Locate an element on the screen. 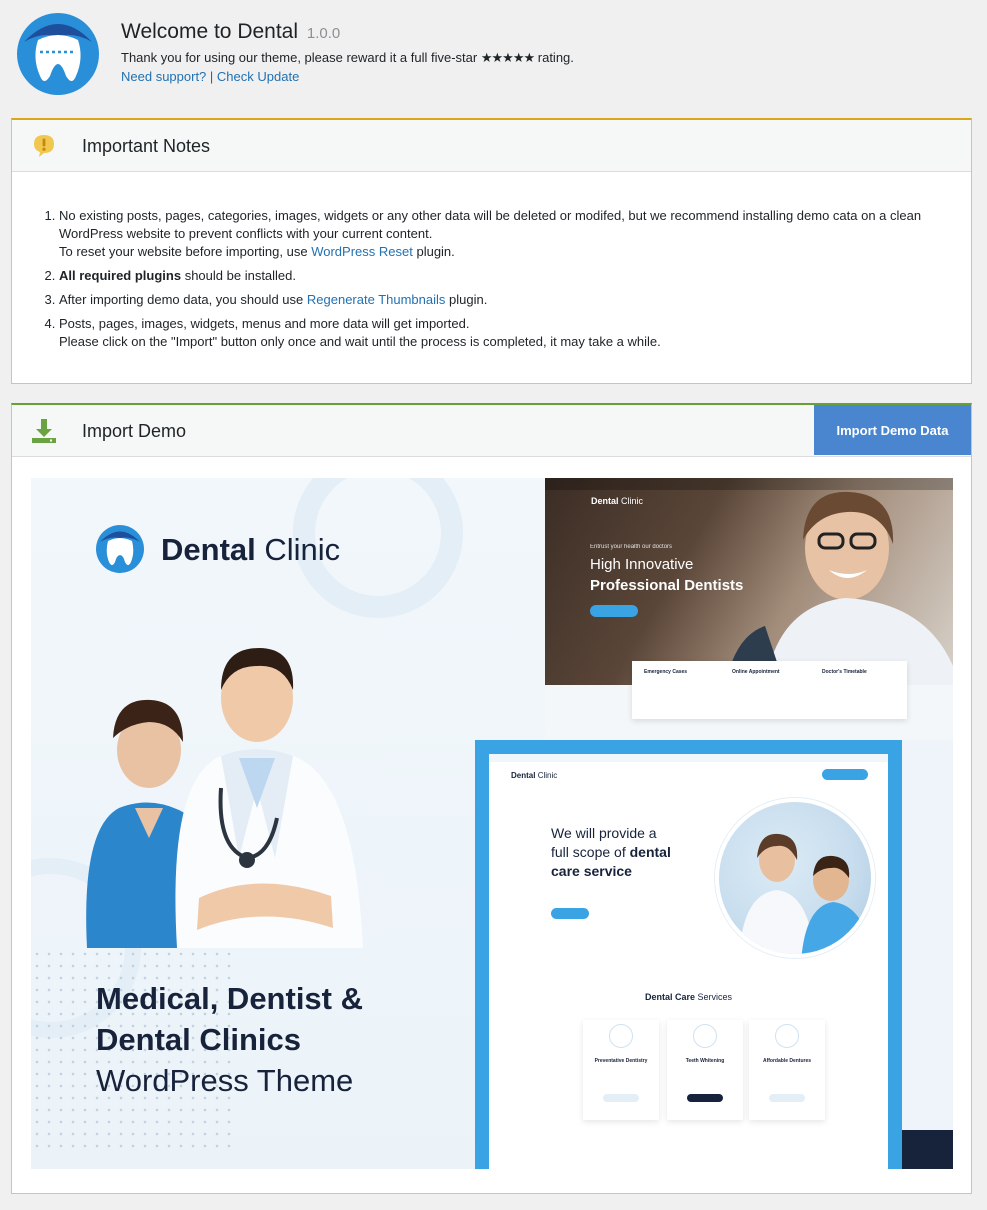 The image size is (987, 1210). mockup-brand-bold: Dental is located at coordinates (523, 775).